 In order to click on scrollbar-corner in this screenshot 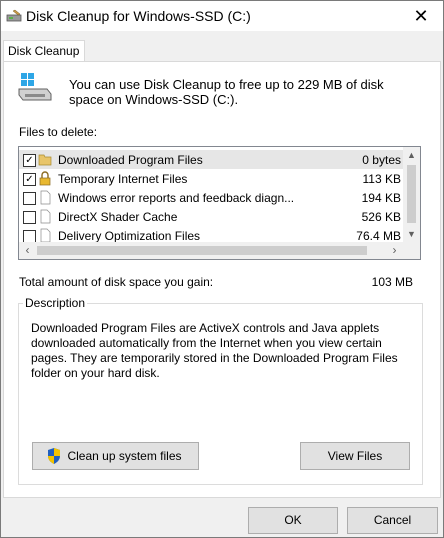, I will do `click(411, 250)`.